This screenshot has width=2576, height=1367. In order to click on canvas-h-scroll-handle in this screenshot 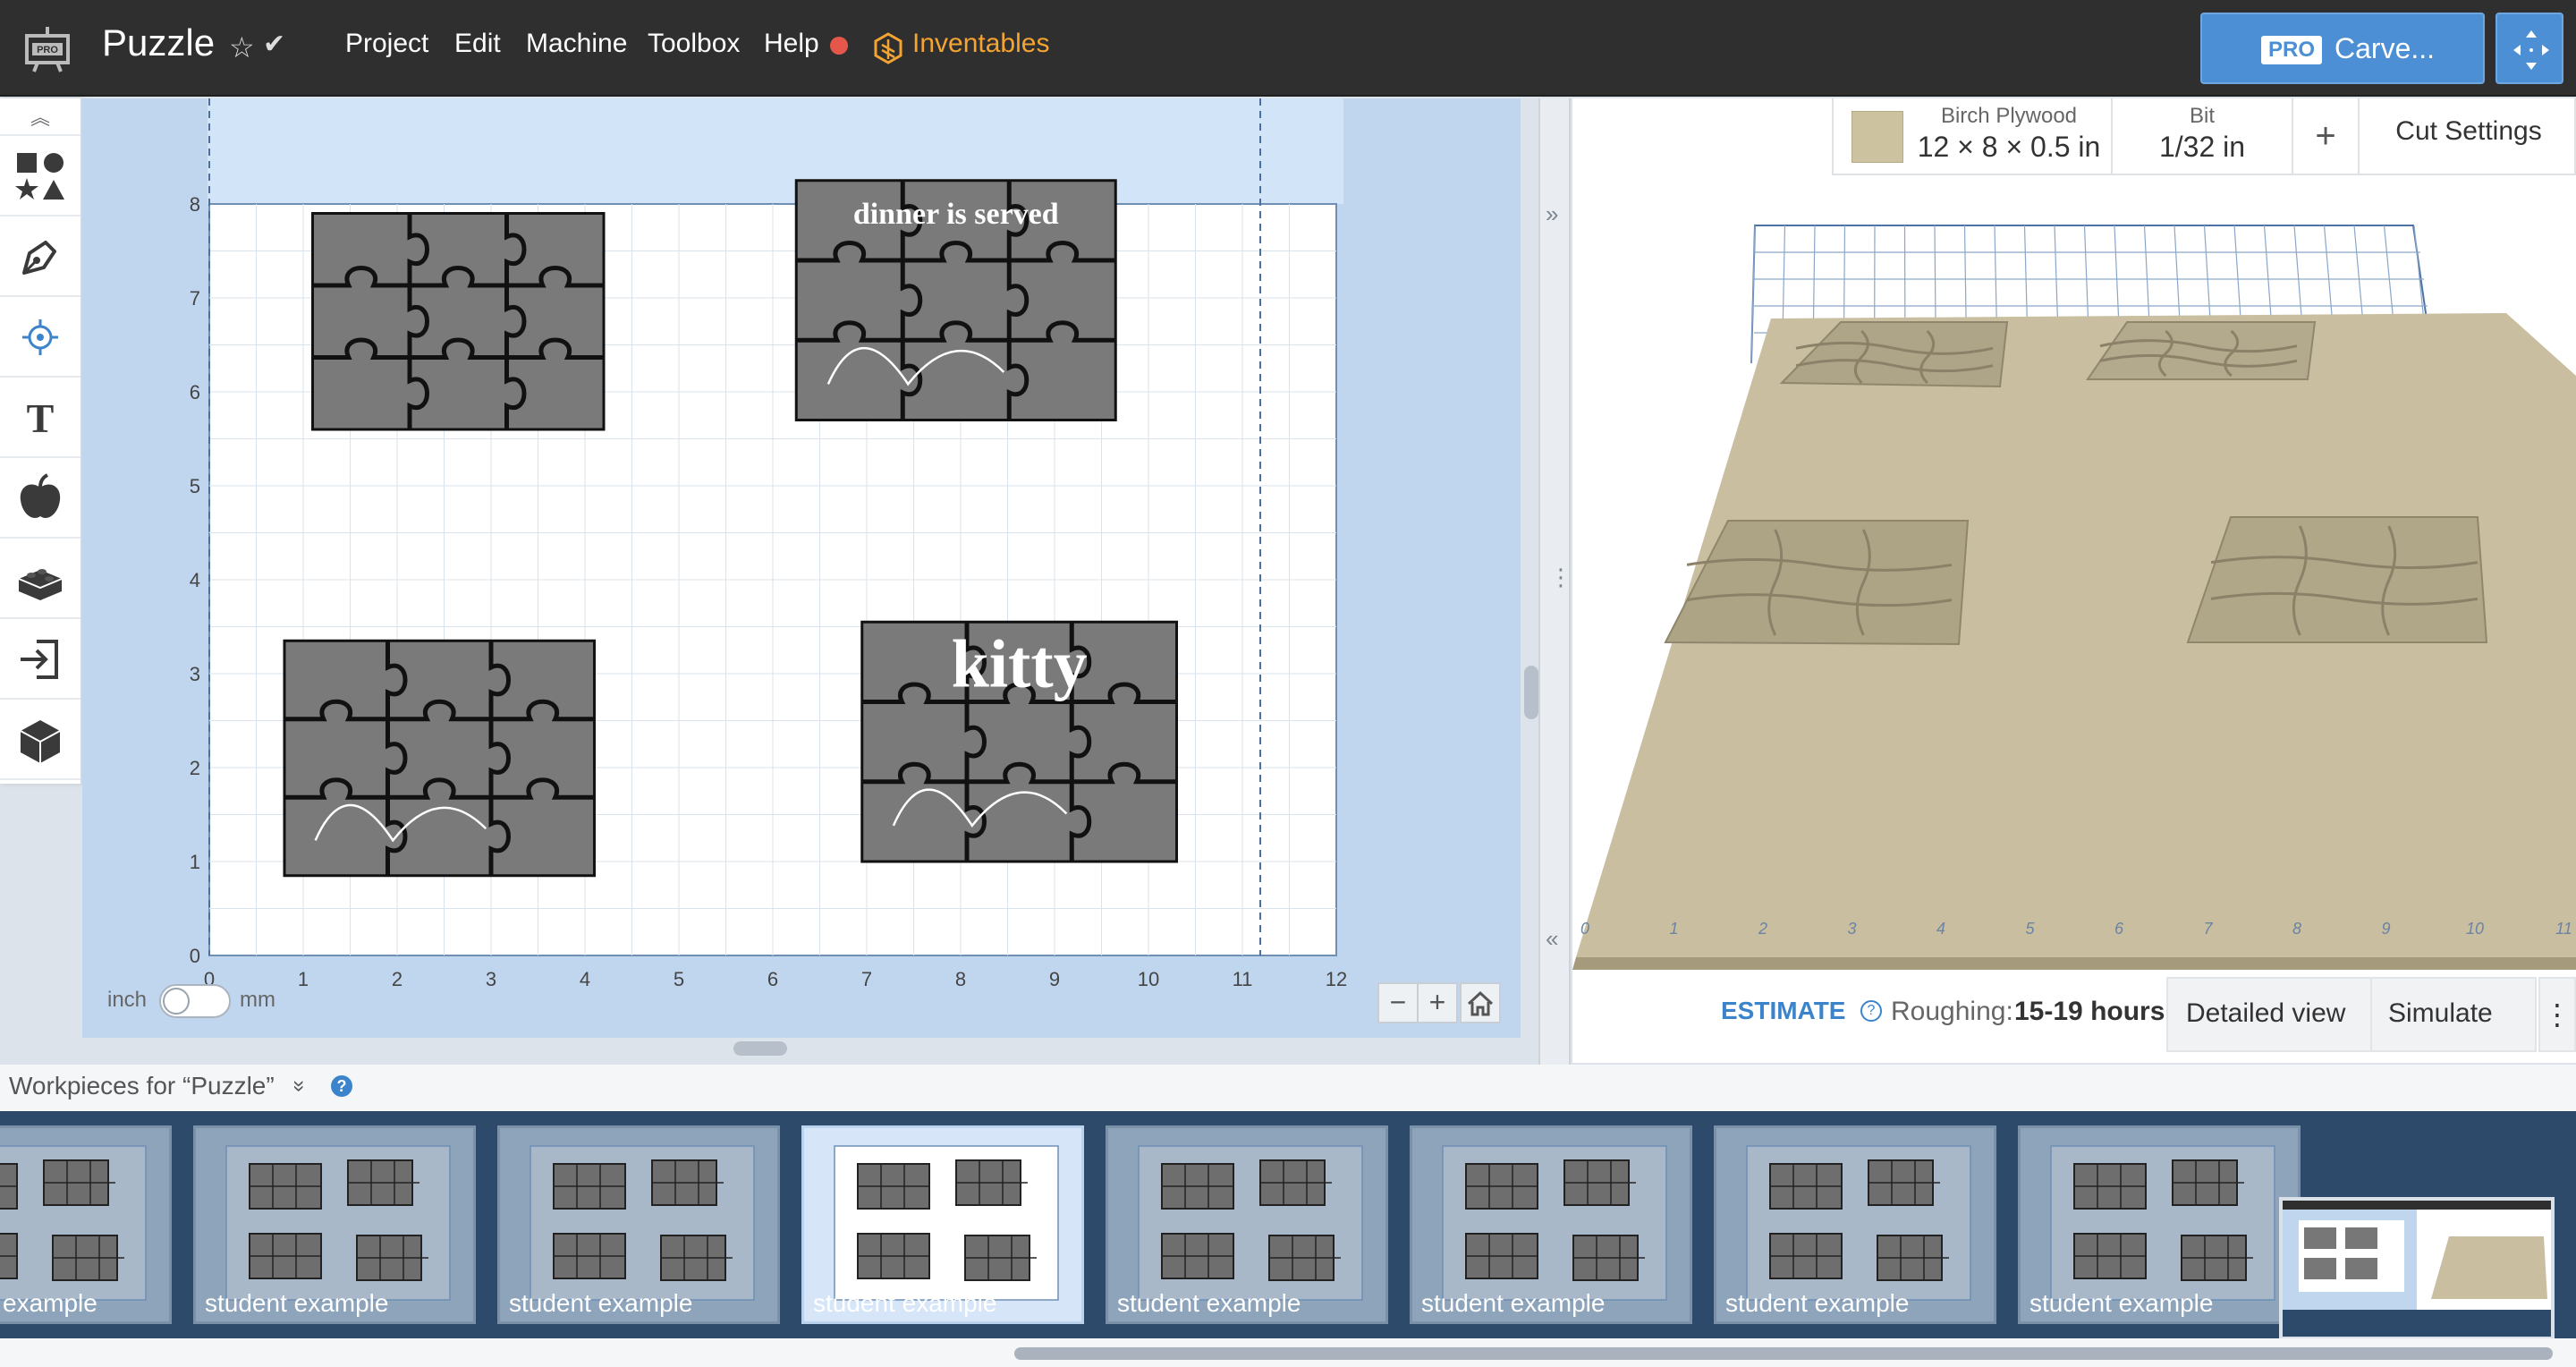, I will do `click(760, 1048)`.